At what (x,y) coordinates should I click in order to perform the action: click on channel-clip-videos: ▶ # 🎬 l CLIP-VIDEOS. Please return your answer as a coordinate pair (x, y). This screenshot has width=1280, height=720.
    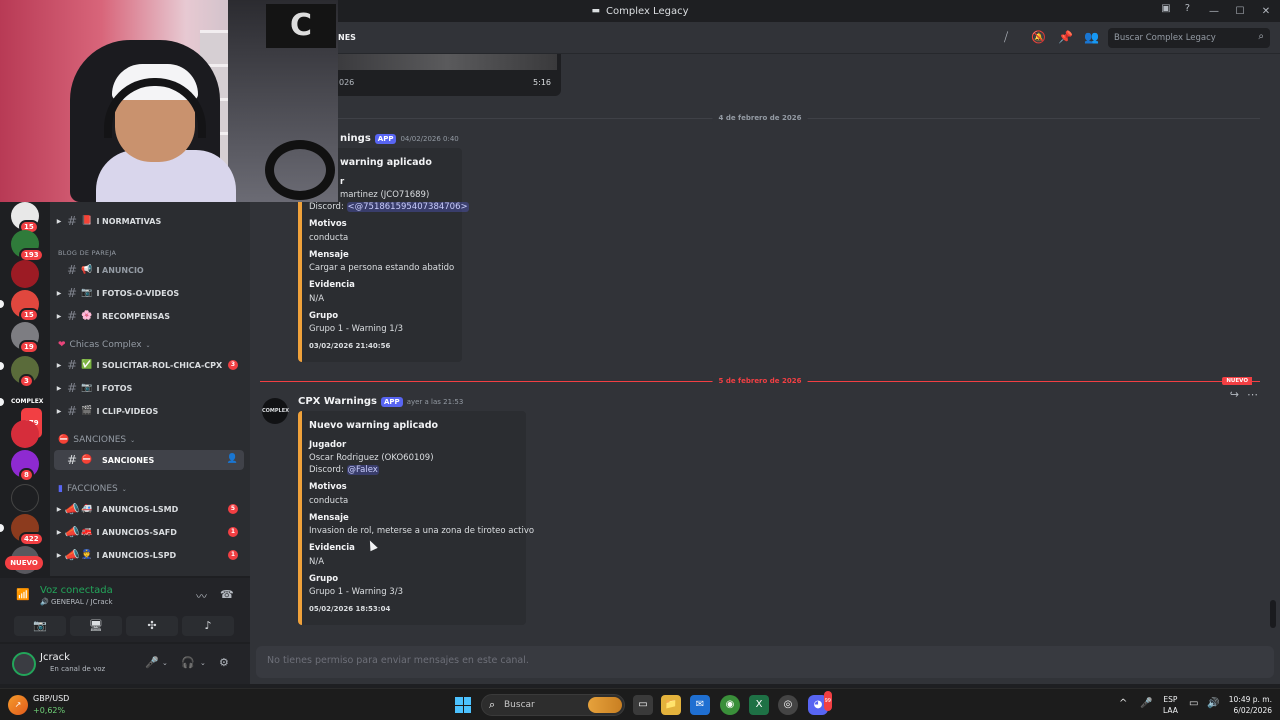
    Looking at the image, I should click on (149, 411).